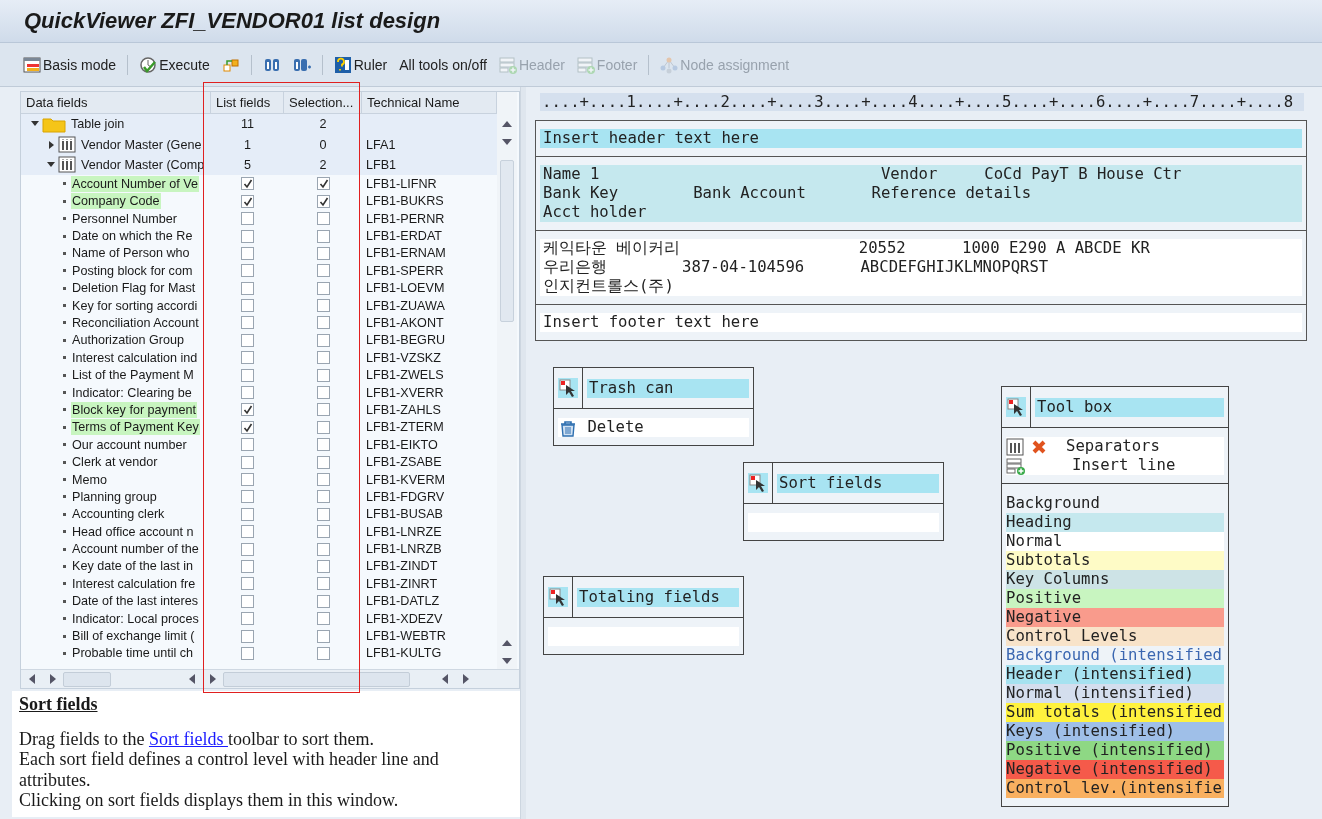  What do you see at coordinates (1115, 522) in the screenshot?
I see `color-item: Heading` at bounding box center [1115, 522].